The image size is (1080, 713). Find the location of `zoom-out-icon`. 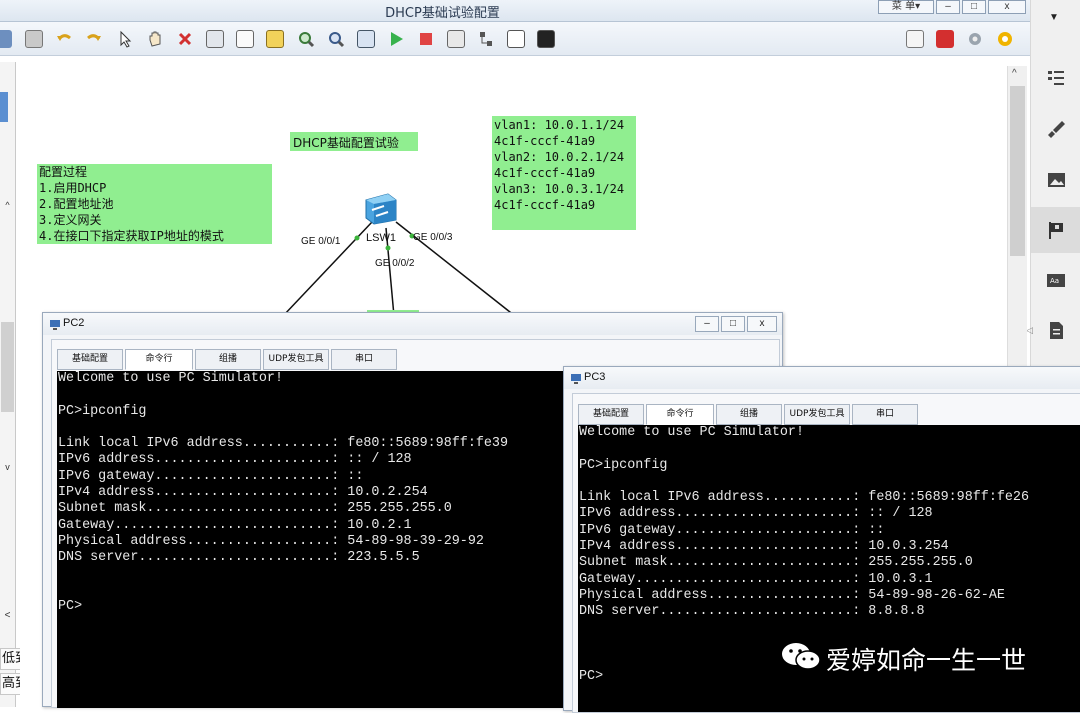

zoom-out-icon is located at coordinates (336, 39).